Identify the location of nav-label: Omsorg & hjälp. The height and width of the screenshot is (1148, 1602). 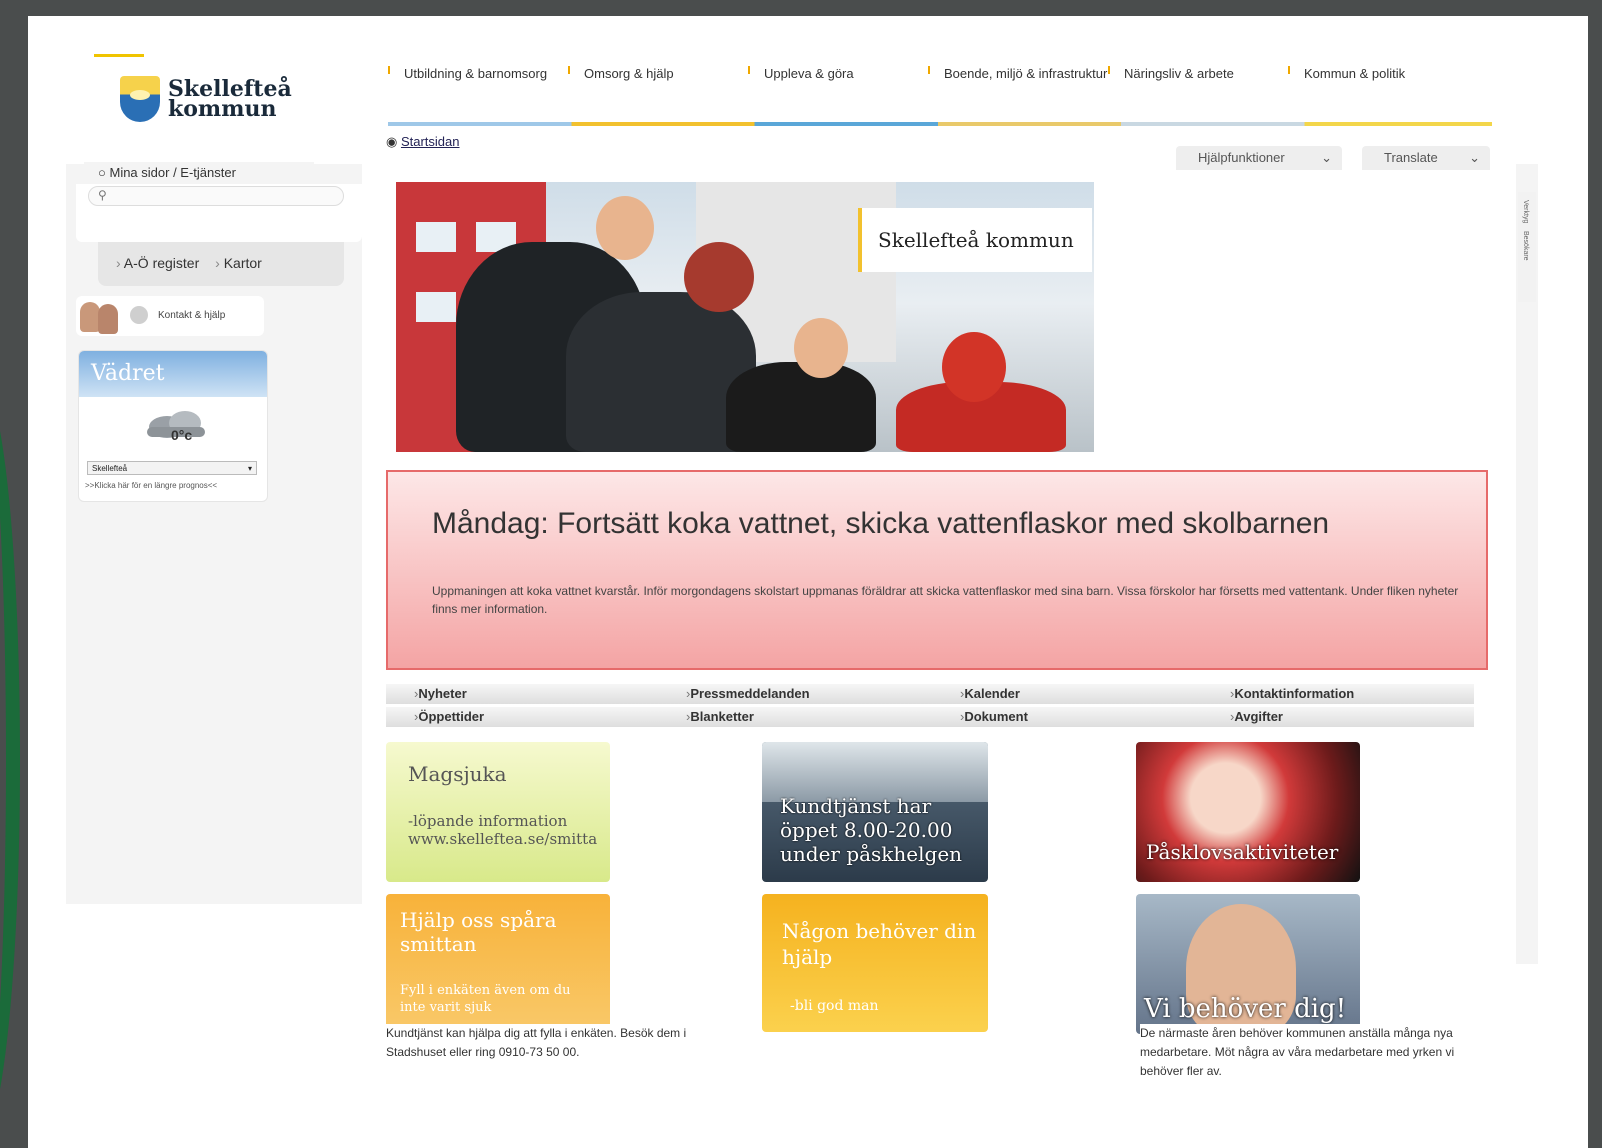
(629, 73).